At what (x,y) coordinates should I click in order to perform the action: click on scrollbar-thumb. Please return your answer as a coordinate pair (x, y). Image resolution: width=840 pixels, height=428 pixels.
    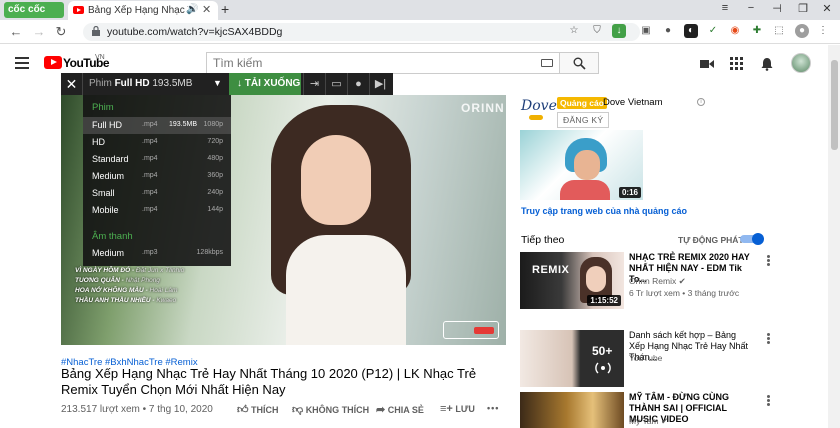
    Looking at the image, I should click on (834, 105).